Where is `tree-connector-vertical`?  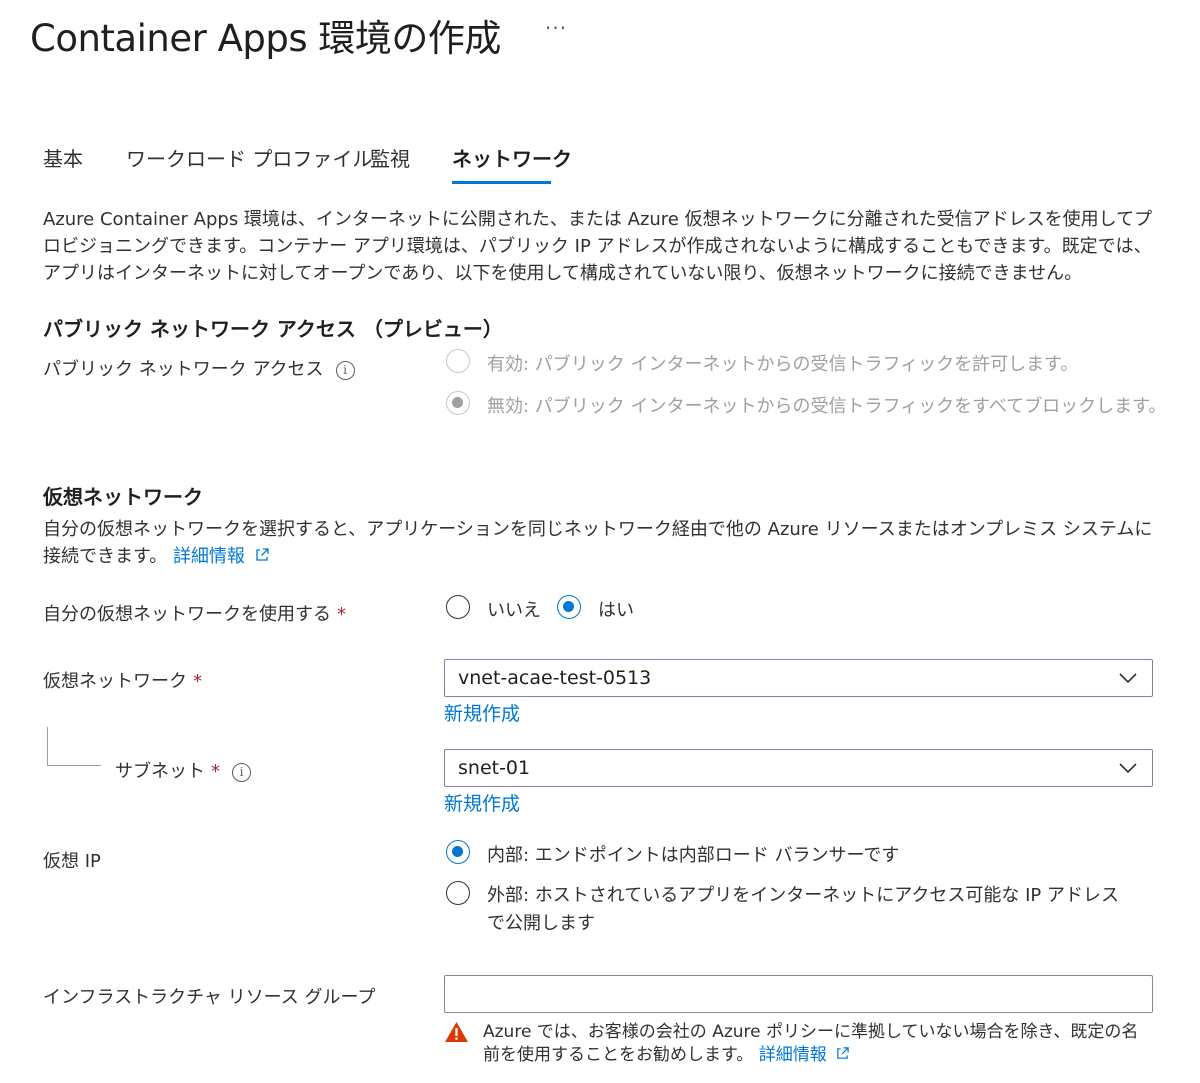
tree-connector-vertical is located at coordinates (47, 746).